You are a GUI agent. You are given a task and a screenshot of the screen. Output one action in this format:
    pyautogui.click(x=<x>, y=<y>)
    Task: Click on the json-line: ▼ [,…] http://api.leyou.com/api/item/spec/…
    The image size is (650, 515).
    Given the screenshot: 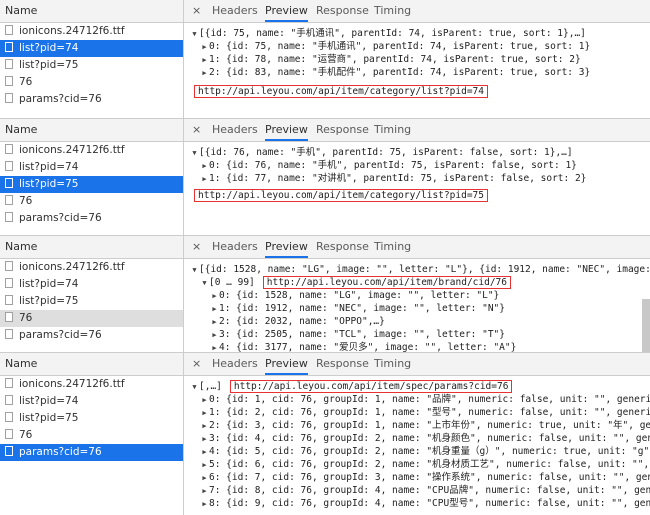 What is the action you would take?
    pyautogui.click(x=420, y=386)
    